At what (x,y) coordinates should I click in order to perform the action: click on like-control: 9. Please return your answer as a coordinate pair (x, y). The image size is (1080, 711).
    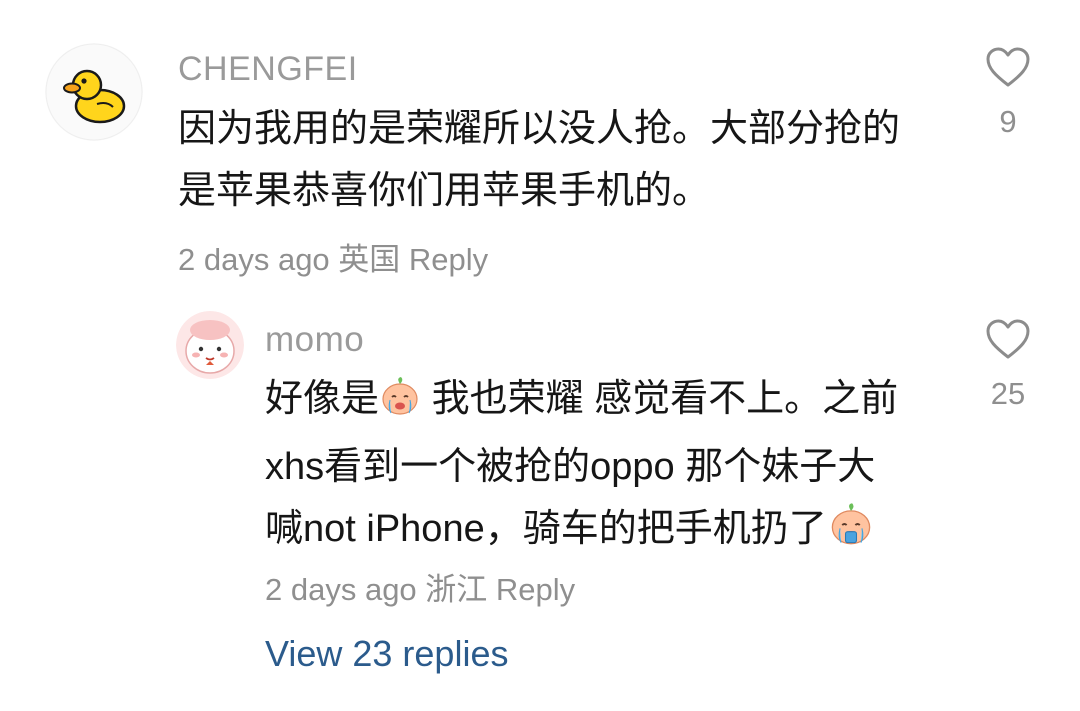
    Looking at the image, I should click on (1008, 93).